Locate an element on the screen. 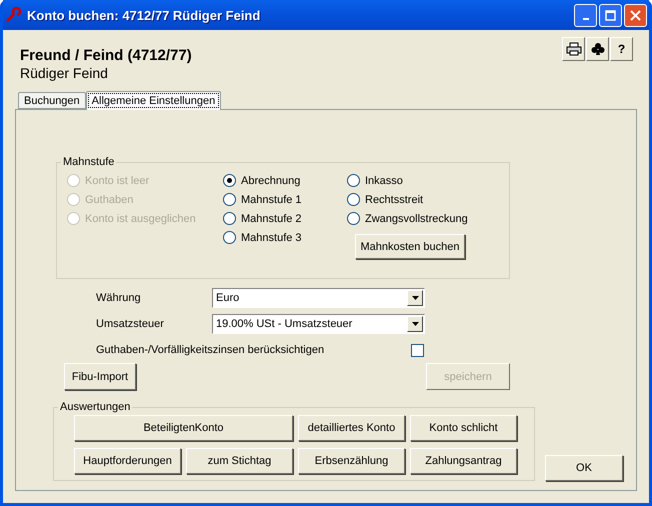  window-title: Konto buchen: 4712/77 Rüdiger Feind is located at coordinates (144, 15).